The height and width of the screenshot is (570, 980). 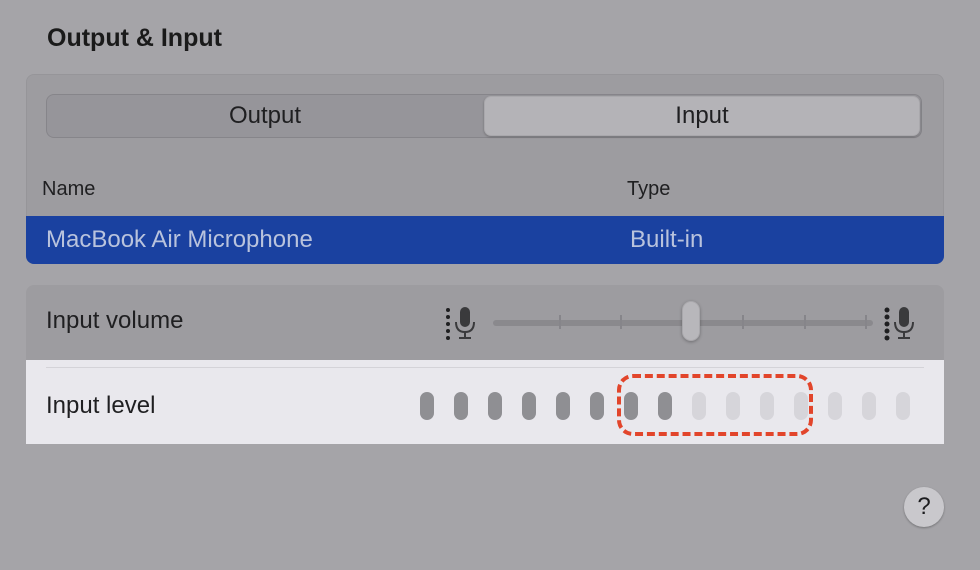 I want to click on table-row: MacBook Air Microphone Built-in, so click(x=485, y=240).